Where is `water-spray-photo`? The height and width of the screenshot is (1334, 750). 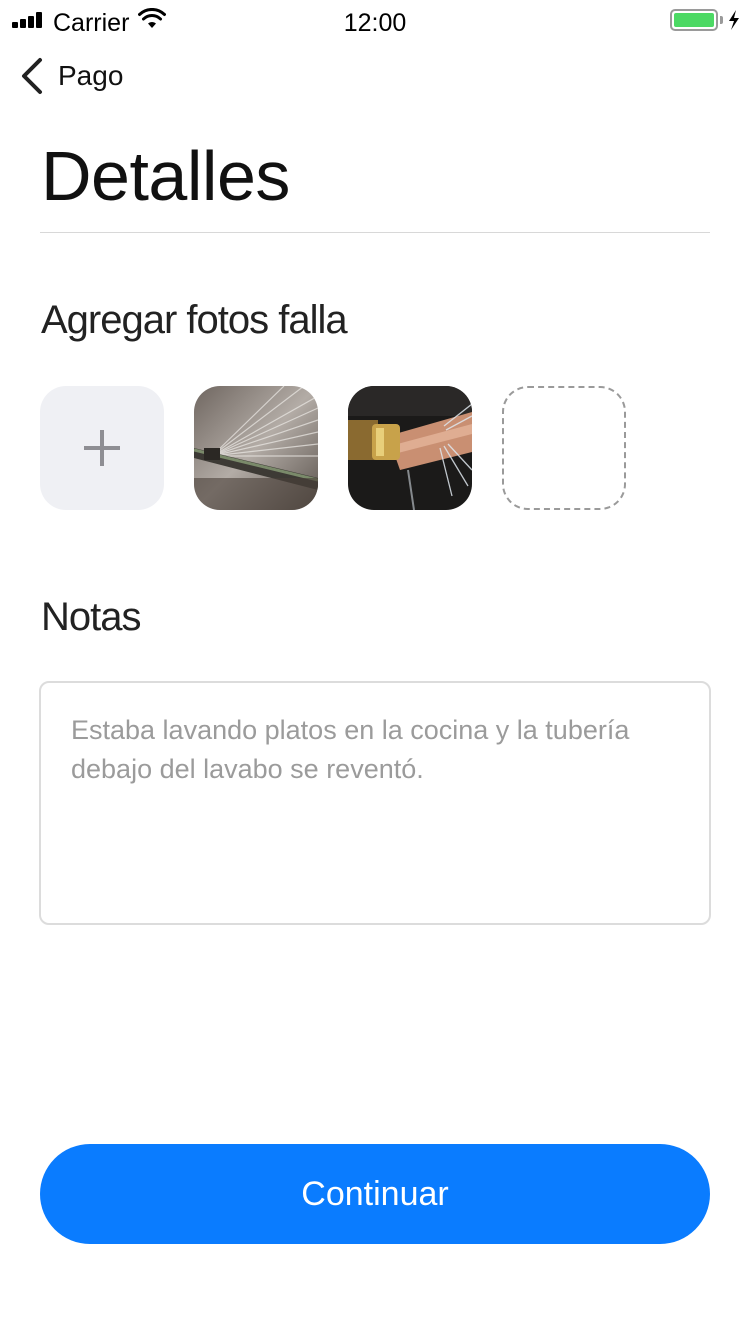 water-spray-photo is located at coordinates (256, 448).